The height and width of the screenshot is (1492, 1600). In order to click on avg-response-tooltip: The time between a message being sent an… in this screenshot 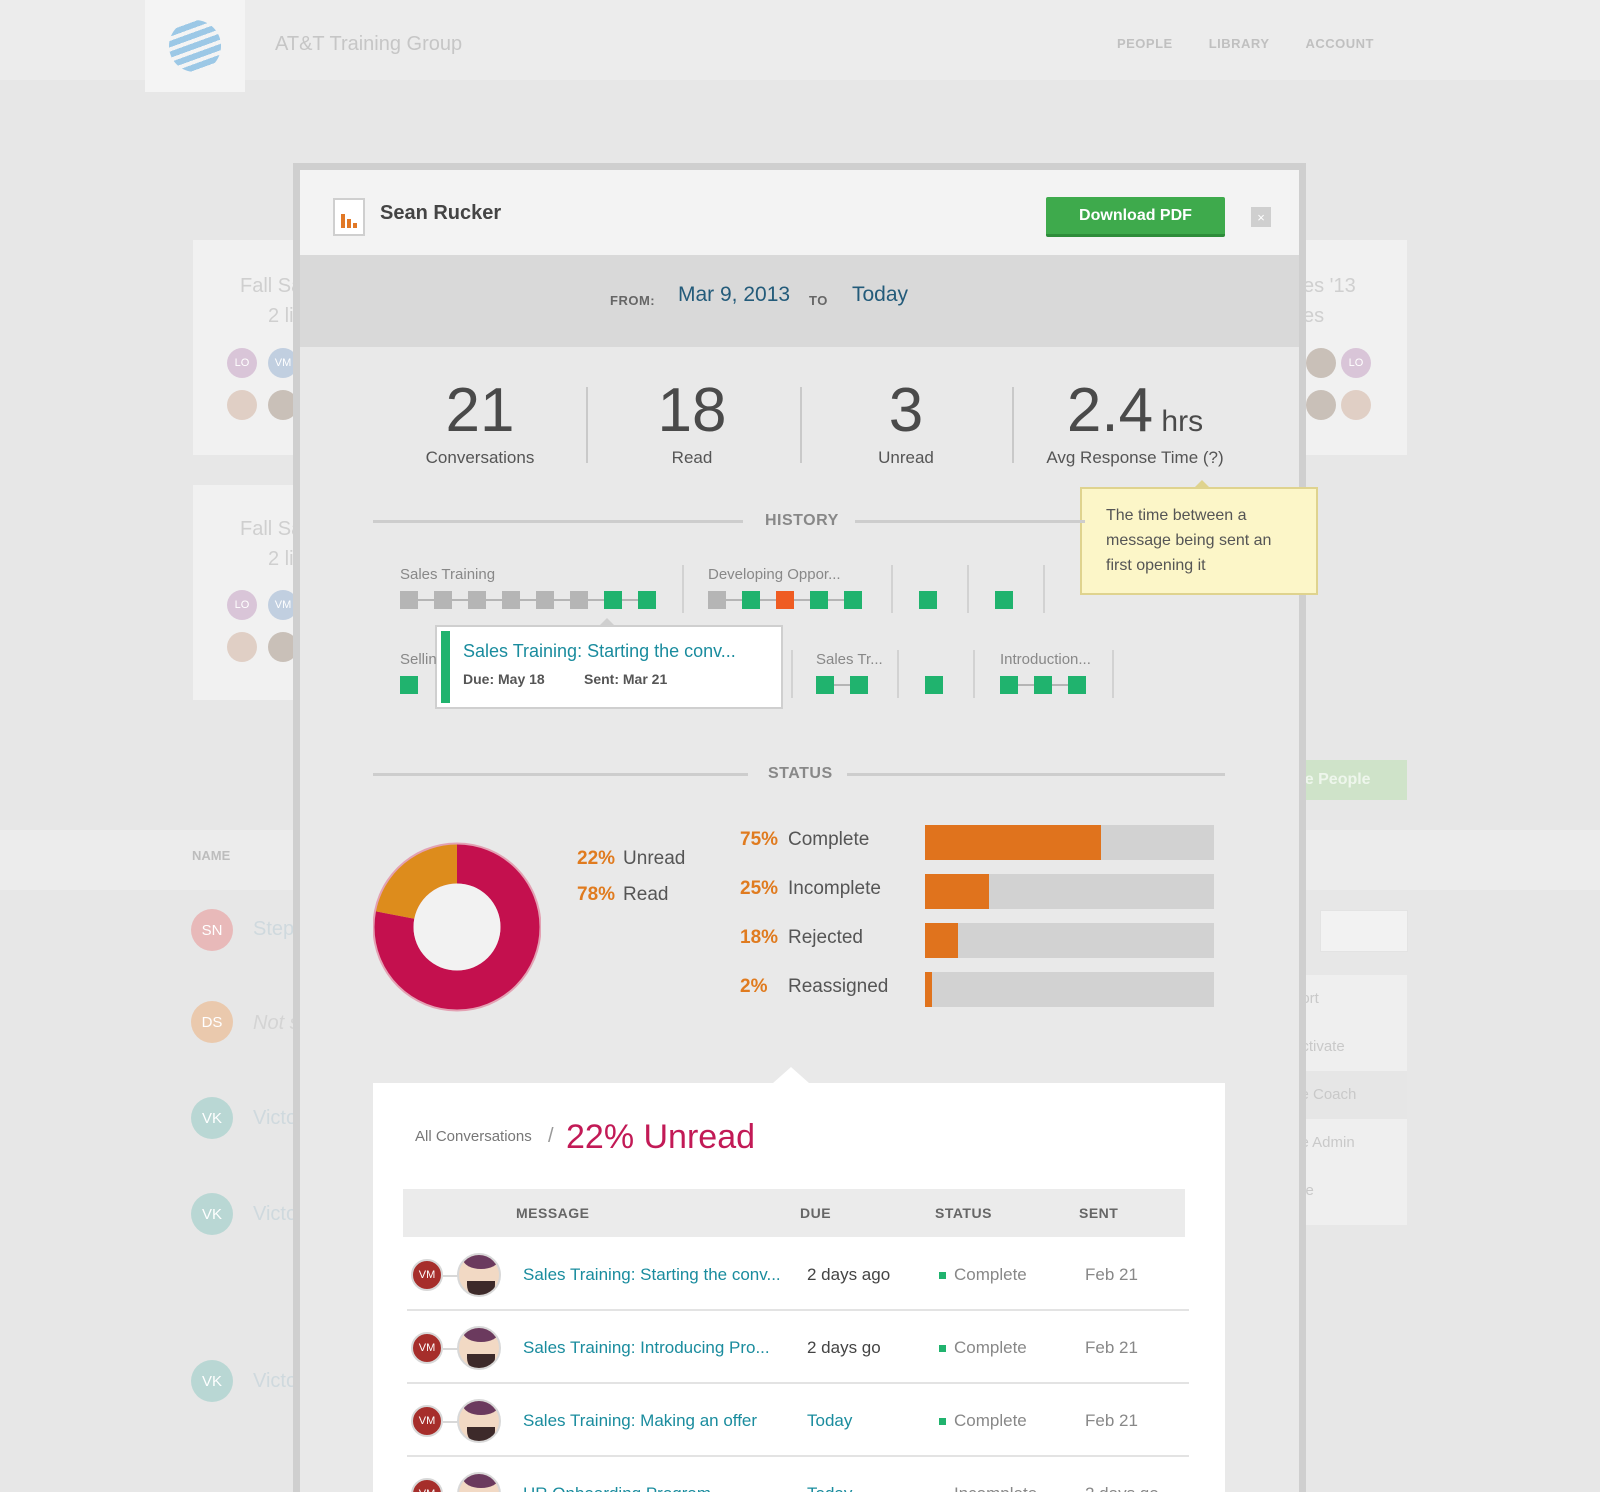, I will do `click(1199, 537)`.